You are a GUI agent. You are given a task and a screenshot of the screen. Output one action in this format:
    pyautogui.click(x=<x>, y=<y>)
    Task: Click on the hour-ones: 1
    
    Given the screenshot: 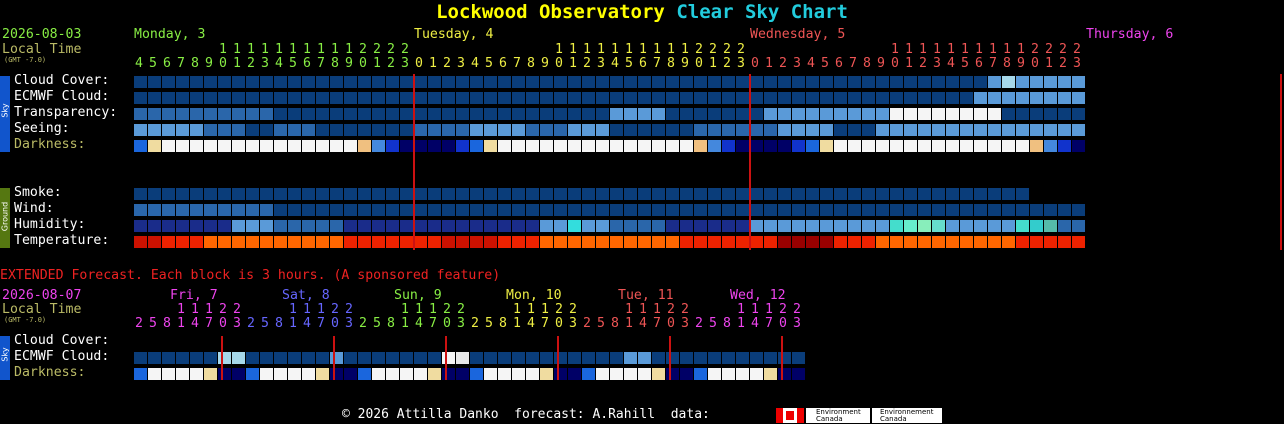 What is the action you would take?
    pyautogui.click(x=433, y=63)
    